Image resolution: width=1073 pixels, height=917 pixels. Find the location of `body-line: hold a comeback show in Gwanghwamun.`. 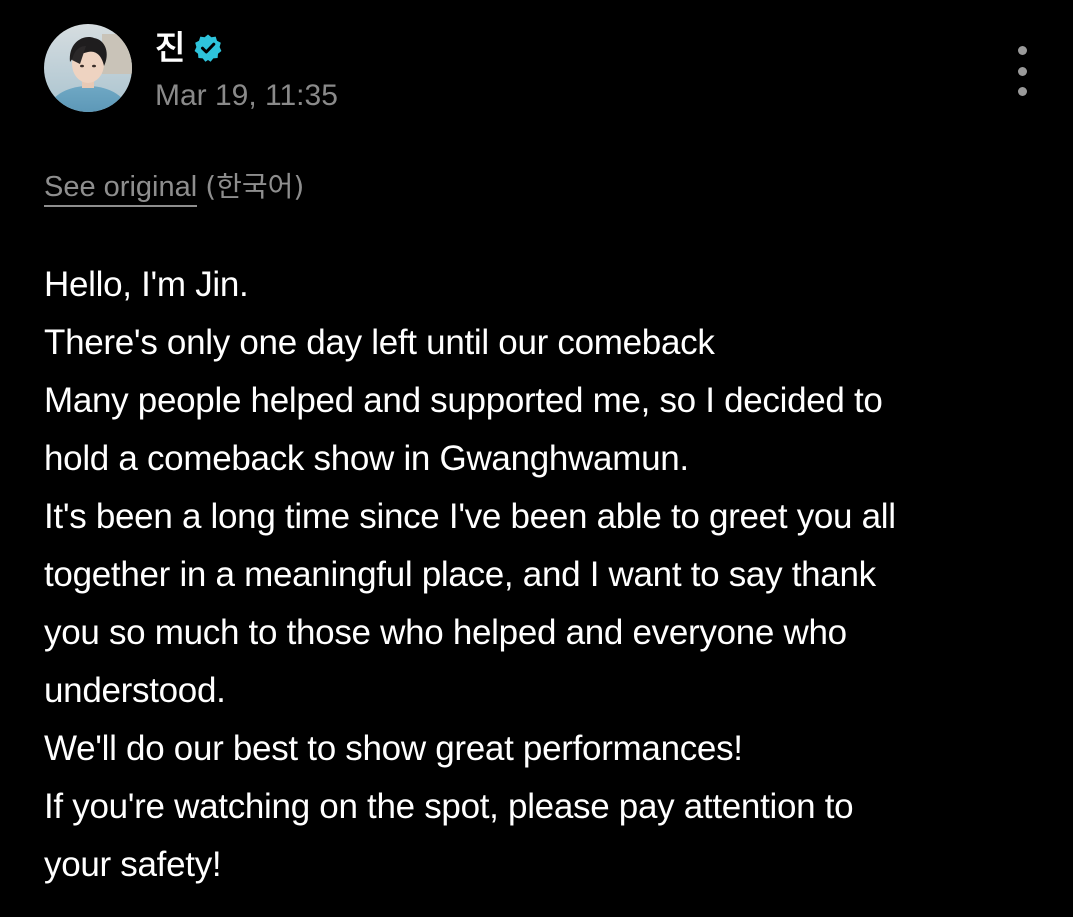

body-line: hold a comeback show in Gwanghwamun. is located at coordinates (366, 458).